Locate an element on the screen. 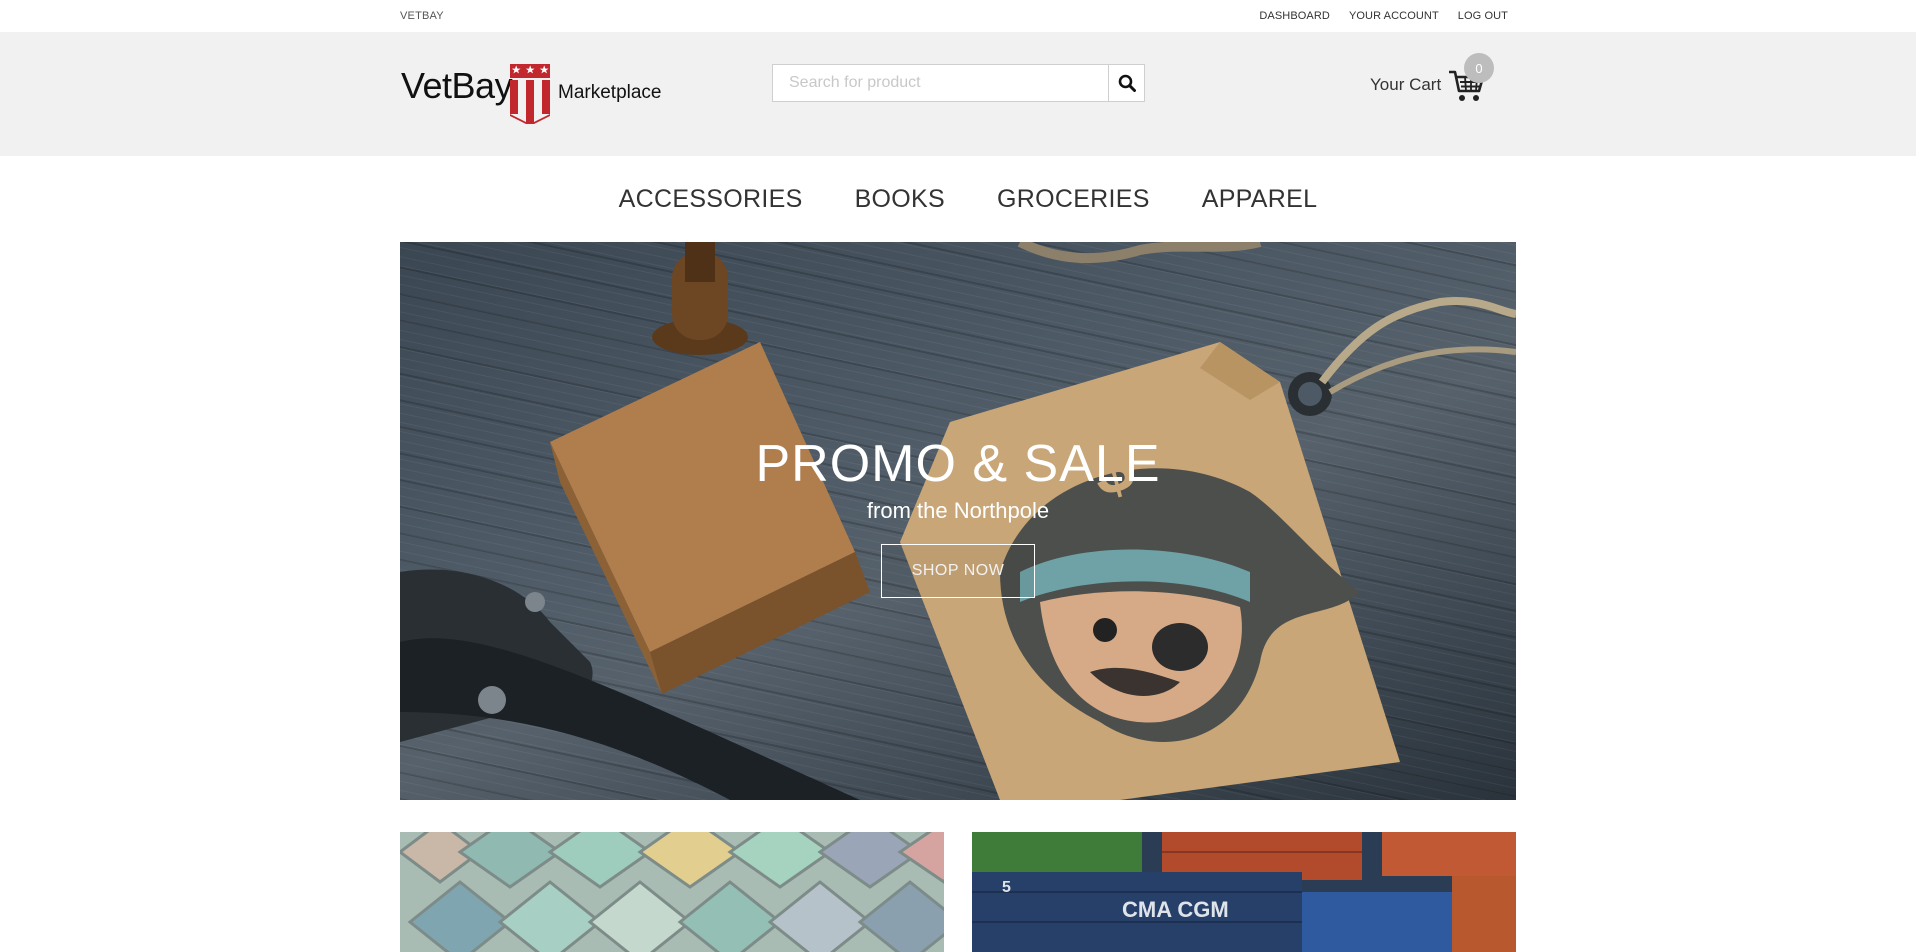 This screenshot has height=952, width=1916. shield-stars-icon is located at coordinates (530, 94).